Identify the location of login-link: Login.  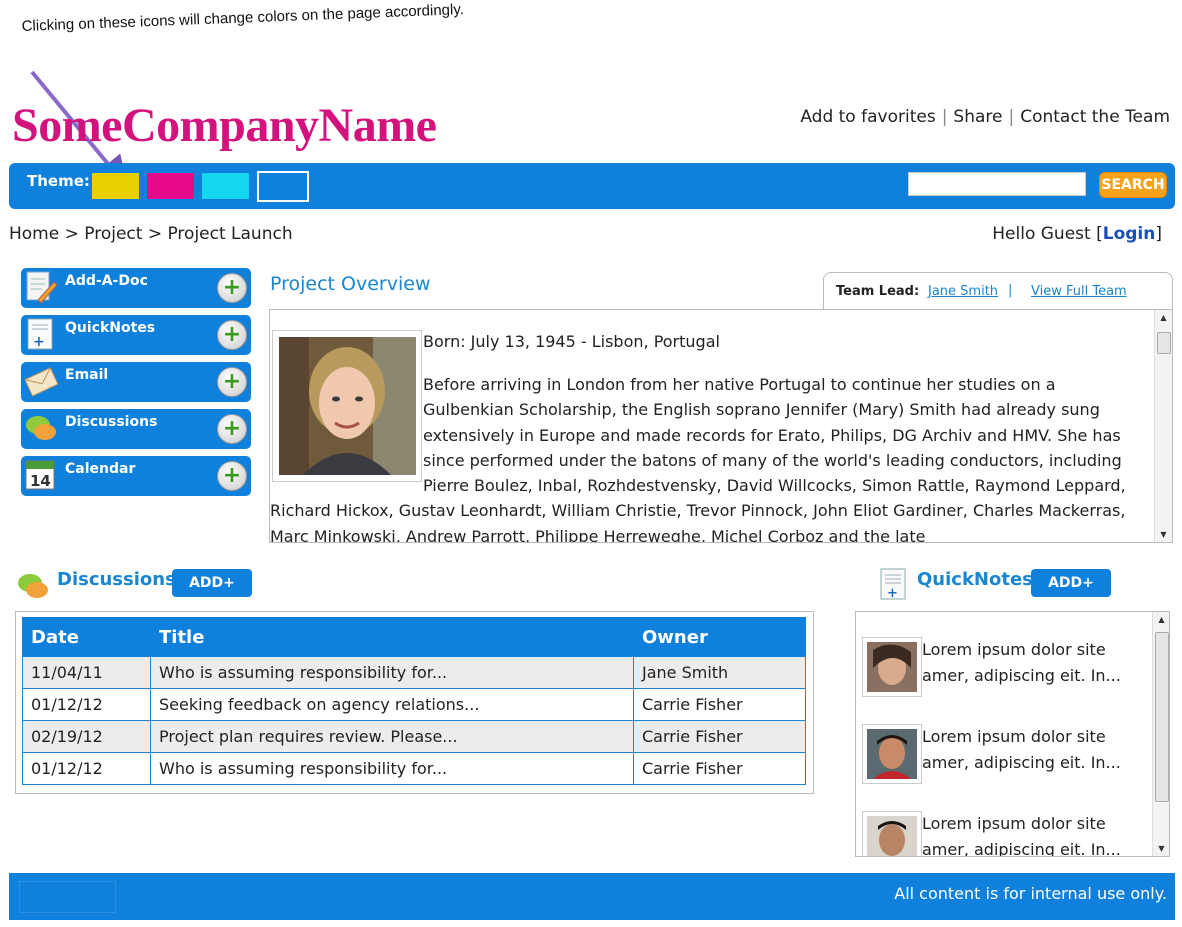
(1129, 234).